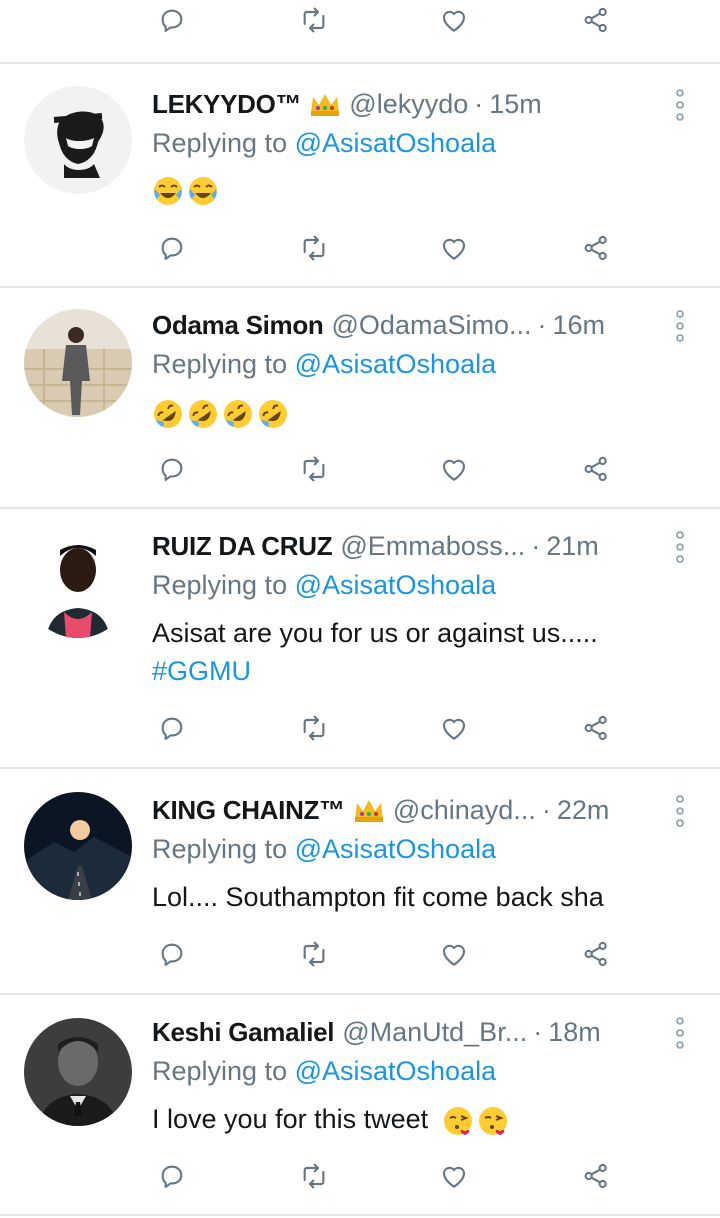 This screenshot has height=1218, width=720. I want to click on tweet-header: RUIZ DA CRUZ @Emmaboss... · 21m, so click(402, 546).